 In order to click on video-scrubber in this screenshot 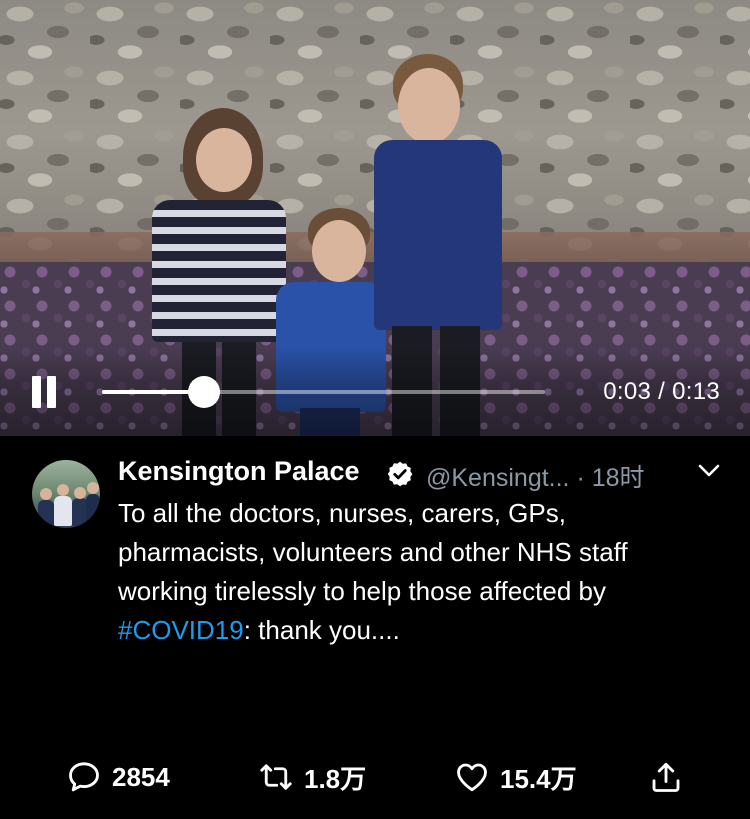, I will do `click(323, 392)`.